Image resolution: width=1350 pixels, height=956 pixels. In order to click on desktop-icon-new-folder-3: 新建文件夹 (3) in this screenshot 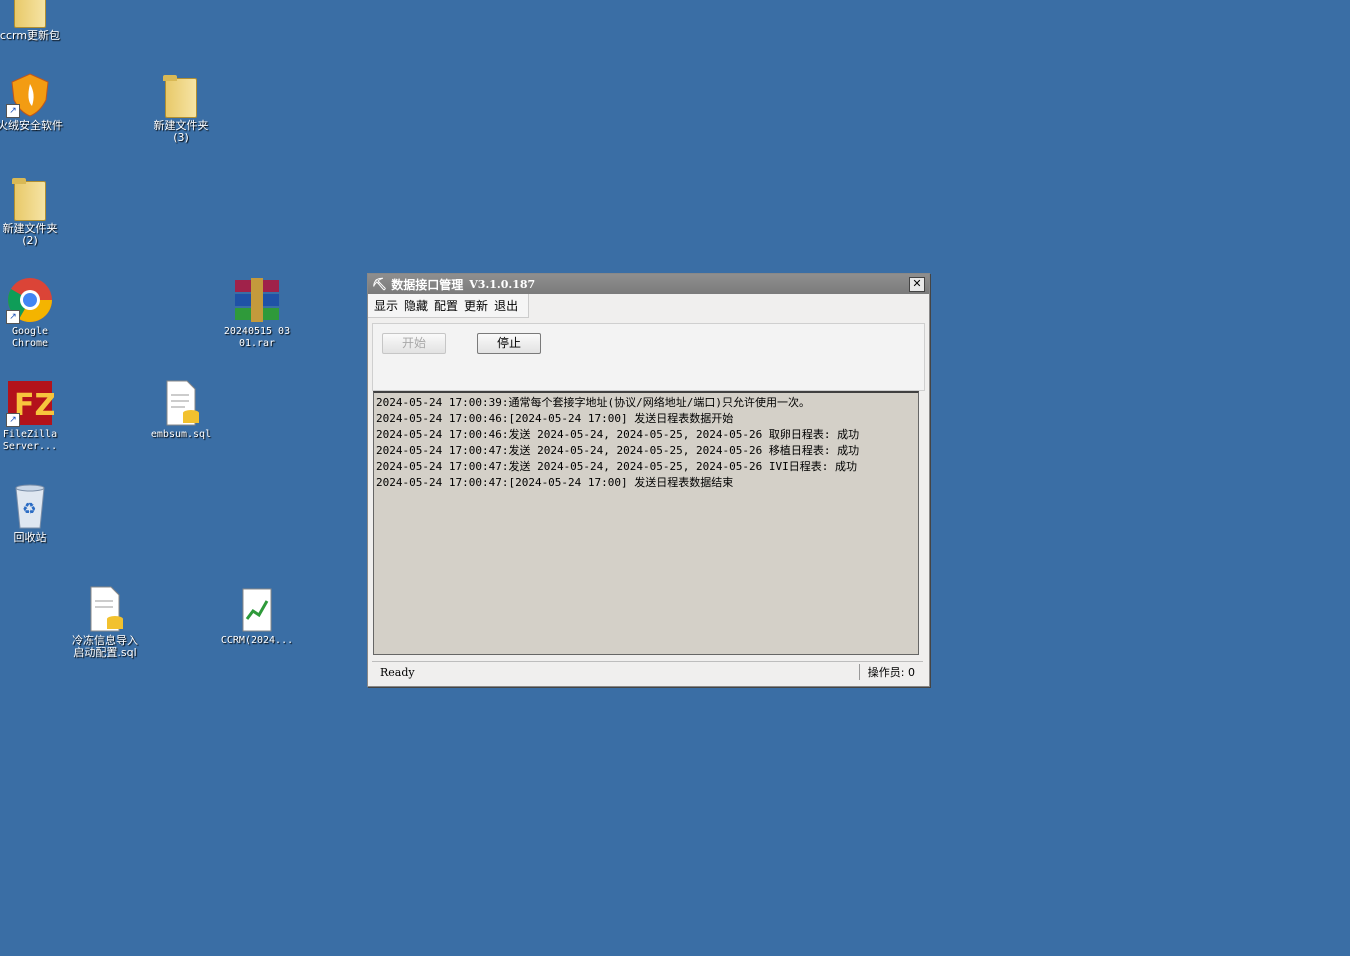, I will do `click(181, 107)`.